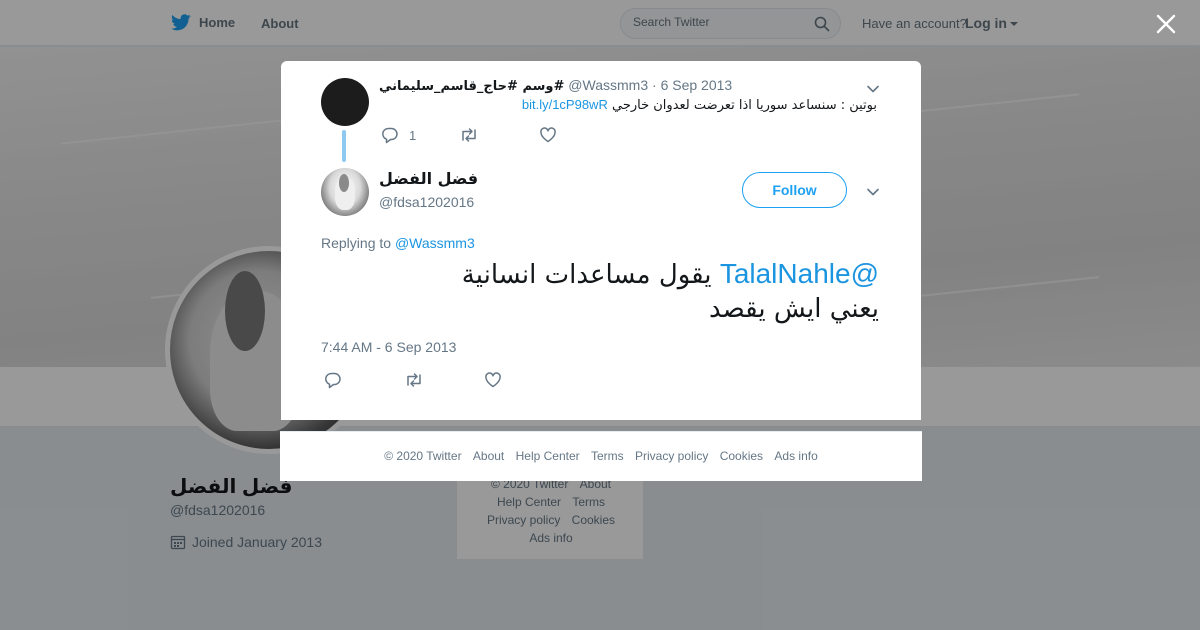 This screenshot has height=630, width=1200. What do you see at coordinates (697, 85) in the screenshot?
I see `parent-tweet-date: 6 Sep 2013` at bounding box center [697, 85].